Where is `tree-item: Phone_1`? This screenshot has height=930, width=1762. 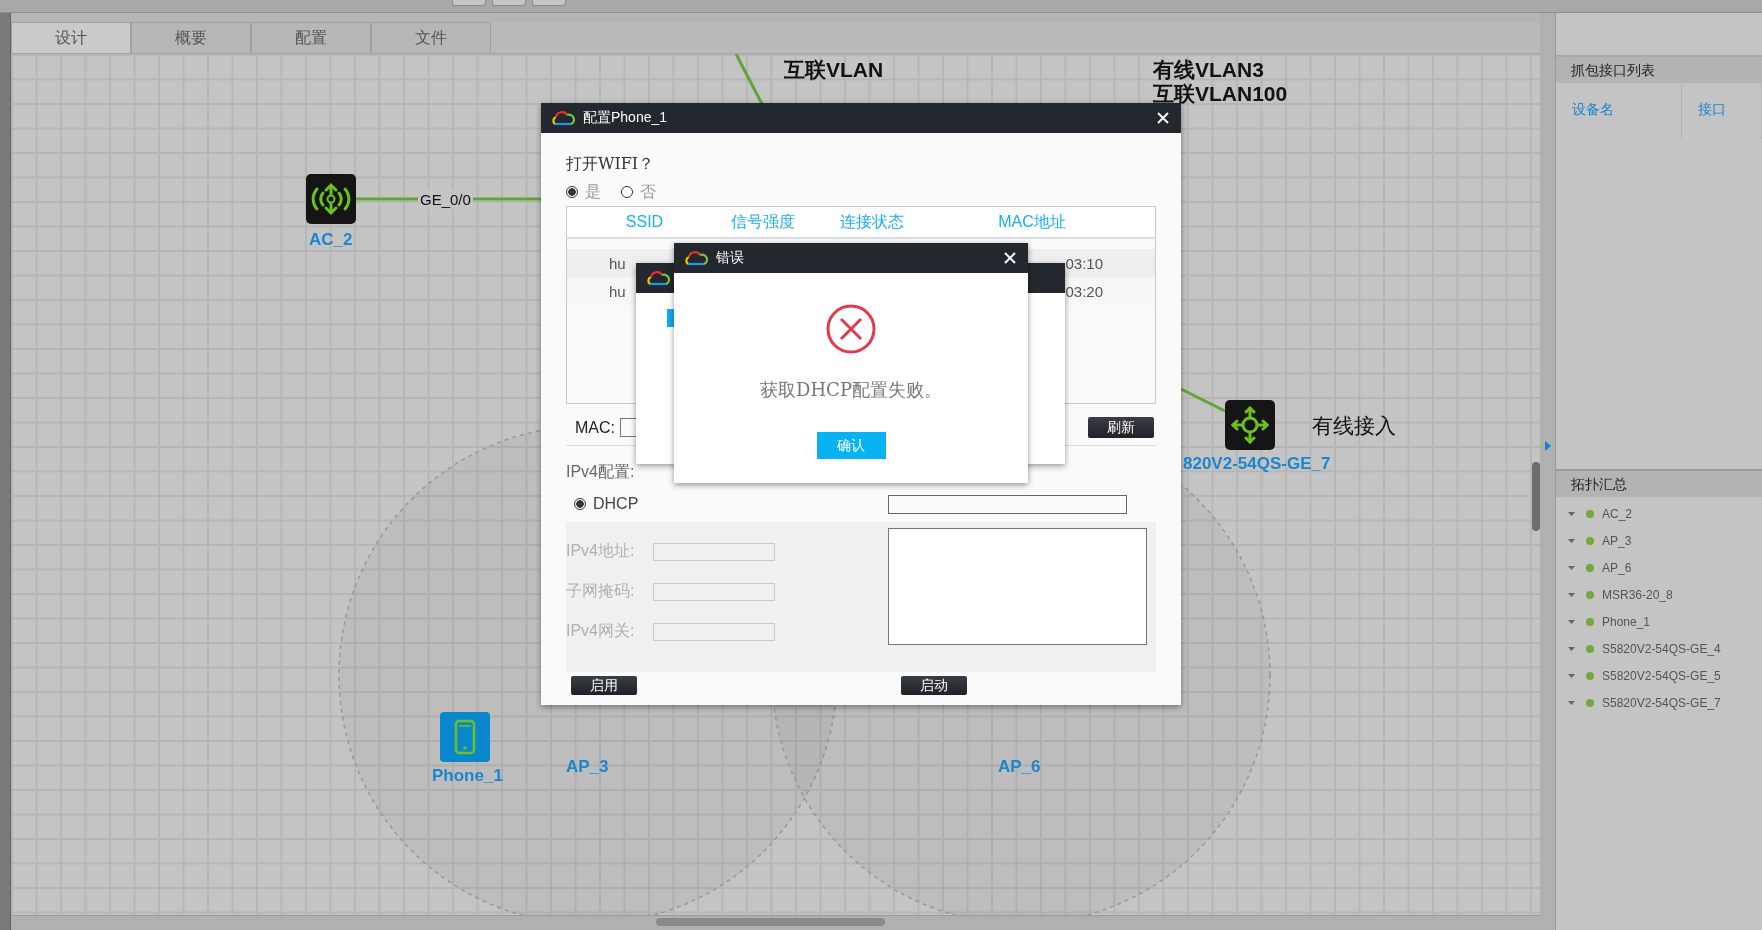 tree-item: Phone_1 is located at coordinates (1659, 621).